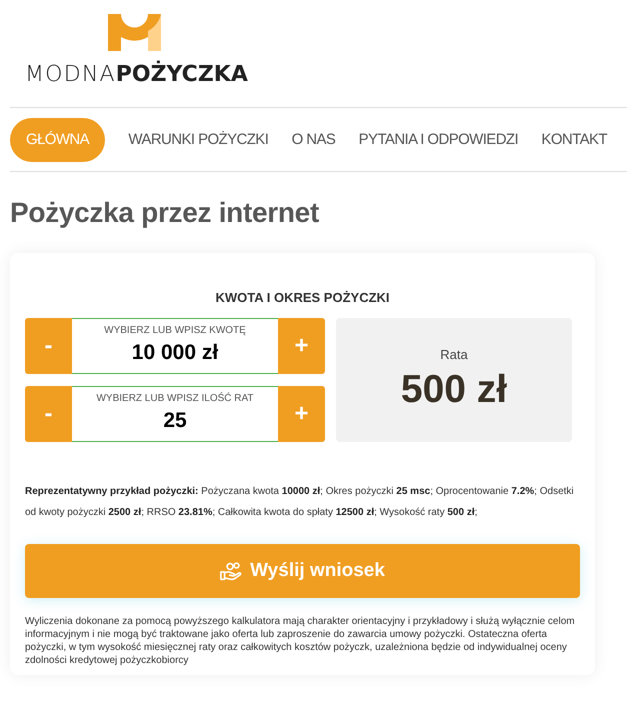 The height and width of the screenshot is (712, 635). Describe the element at coordinates (314, 140) in the screenshot. I see `nav-link: O NAS` at that location.